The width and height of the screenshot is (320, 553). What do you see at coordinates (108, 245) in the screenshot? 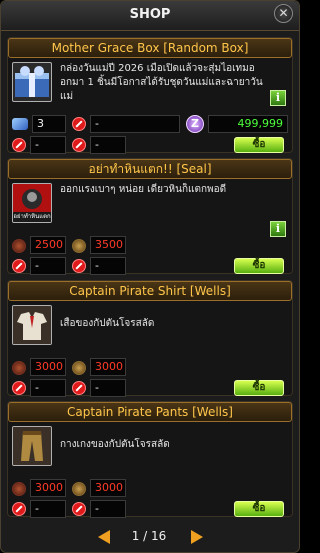
I see `item-price-b-value: 3500` at bounding box center [108, 245].